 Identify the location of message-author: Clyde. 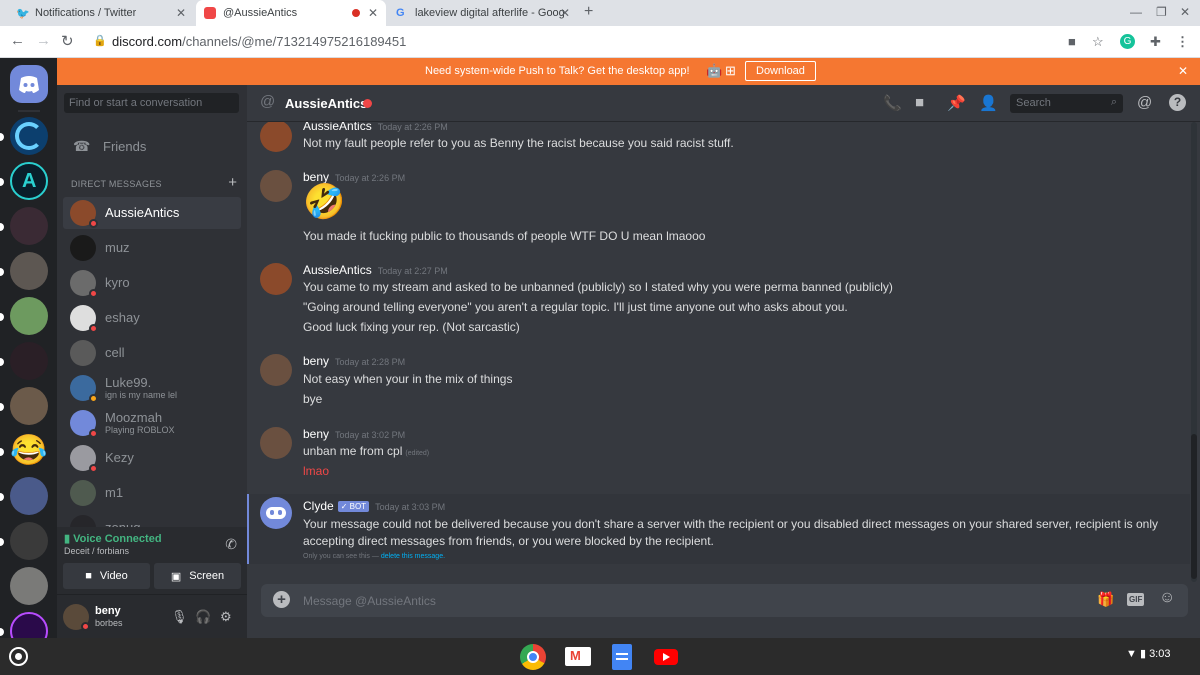
(318, 506).